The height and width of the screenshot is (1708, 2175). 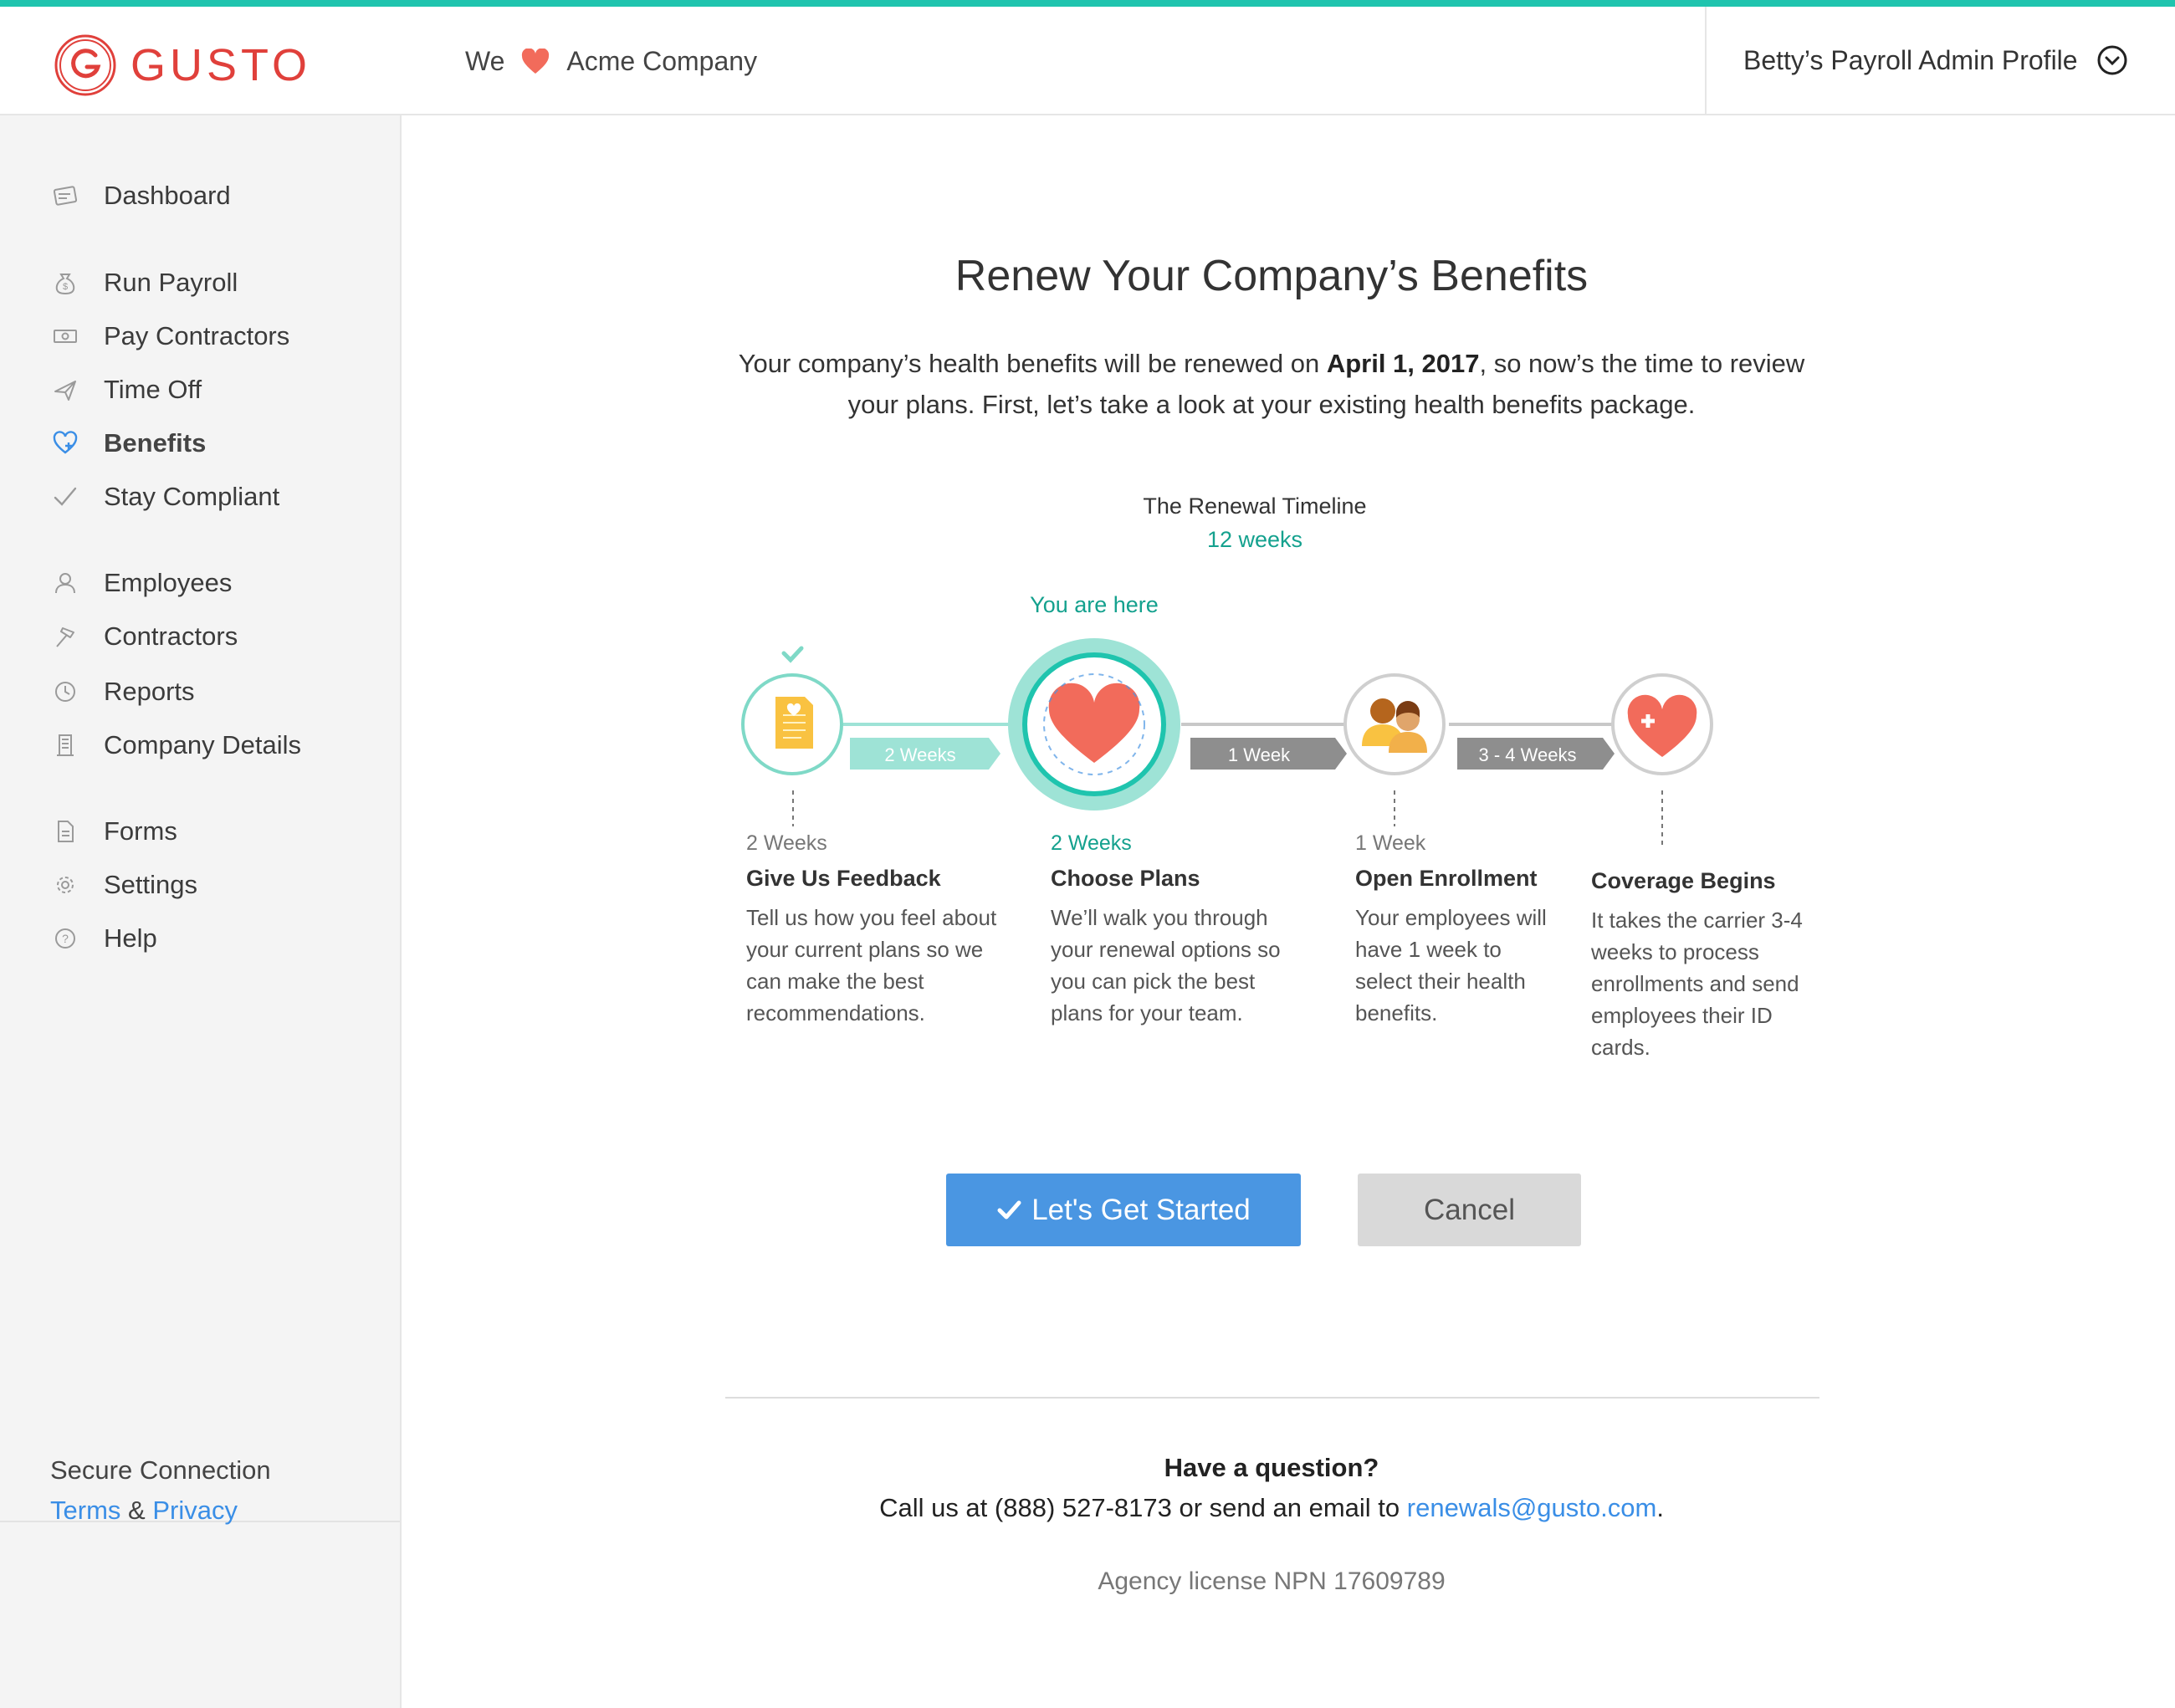 I want to click on sidebar-item-stay-compliant: Stay Compliant, so click(x=166, y=496).